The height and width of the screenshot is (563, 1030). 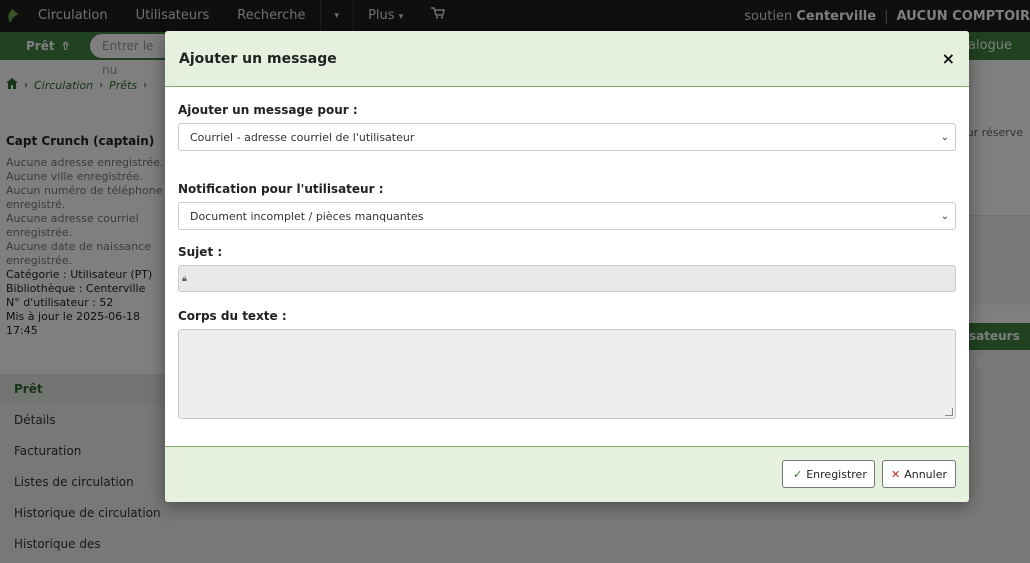 What do you see at coordinates (567, 59) in the screenshot?
I see `modal-header: Ajouter un message ×` at bounding box center [567, 59].